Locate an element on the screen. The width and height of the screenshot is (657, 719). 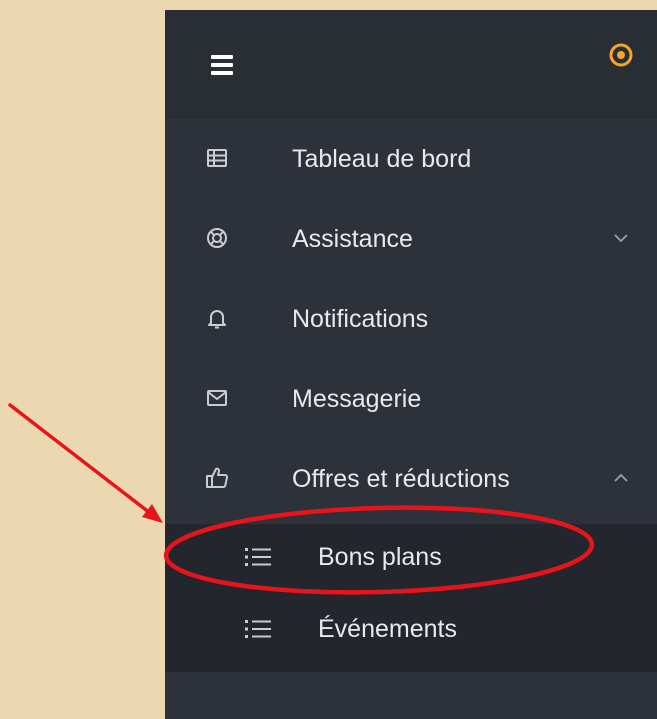
sidebar-item-label: Assistance is located at coordinates (352, 239).